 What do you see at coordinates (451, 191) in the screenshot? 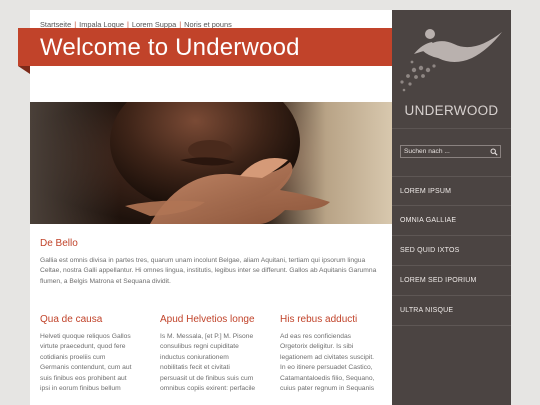
I see `sidebar-item-lorem-ipsum: LOREM IPSUM` at bounding box center [451, 191].